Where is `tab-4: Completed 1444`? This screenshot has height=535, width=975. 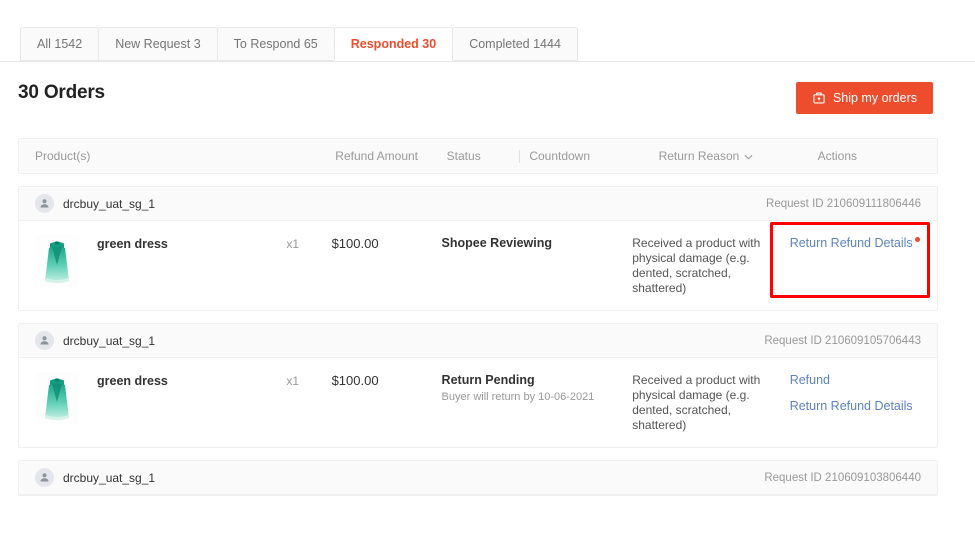
tab-4: Completed 1444 is located at coordinates (515, 44).